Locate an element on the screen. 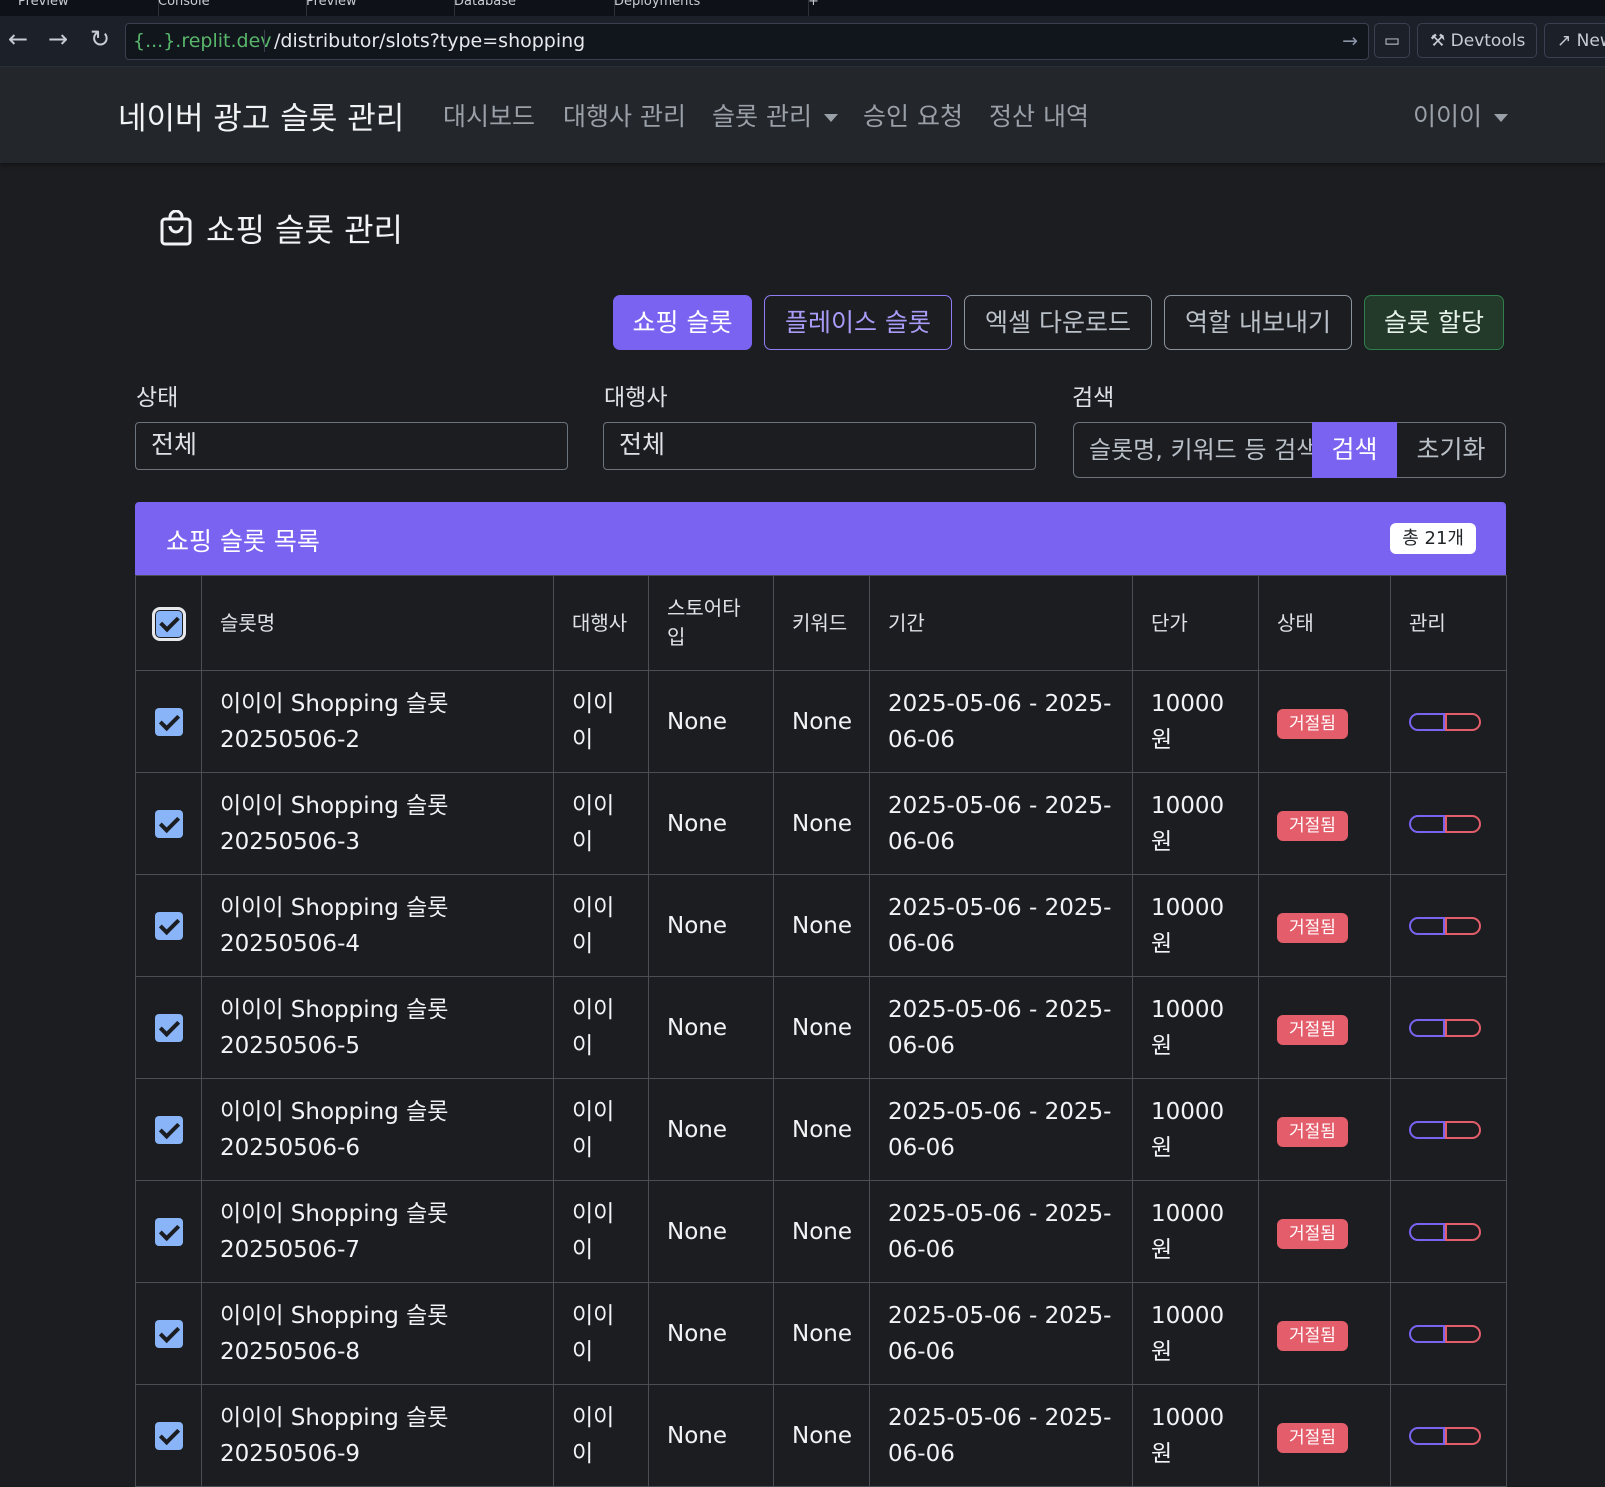  new-tab-button: + is located at coordinates (819, 8).